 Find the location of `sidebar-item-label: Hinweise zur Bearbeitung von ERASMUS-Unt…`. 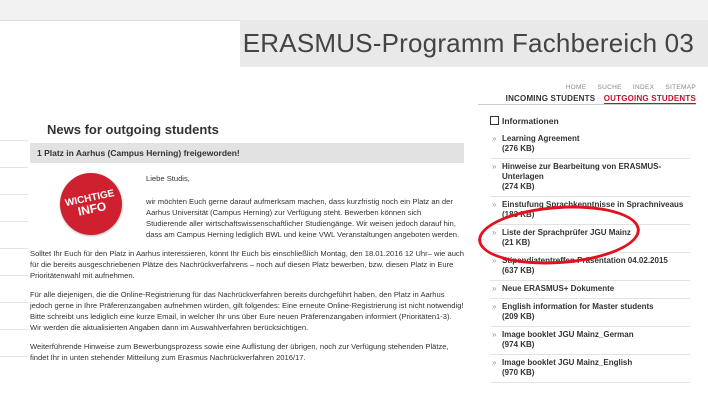

sidebar-item-label: Hinweise zur Bearbeitung von ERASMUS-Unt… is located at coordinates (582, 171).